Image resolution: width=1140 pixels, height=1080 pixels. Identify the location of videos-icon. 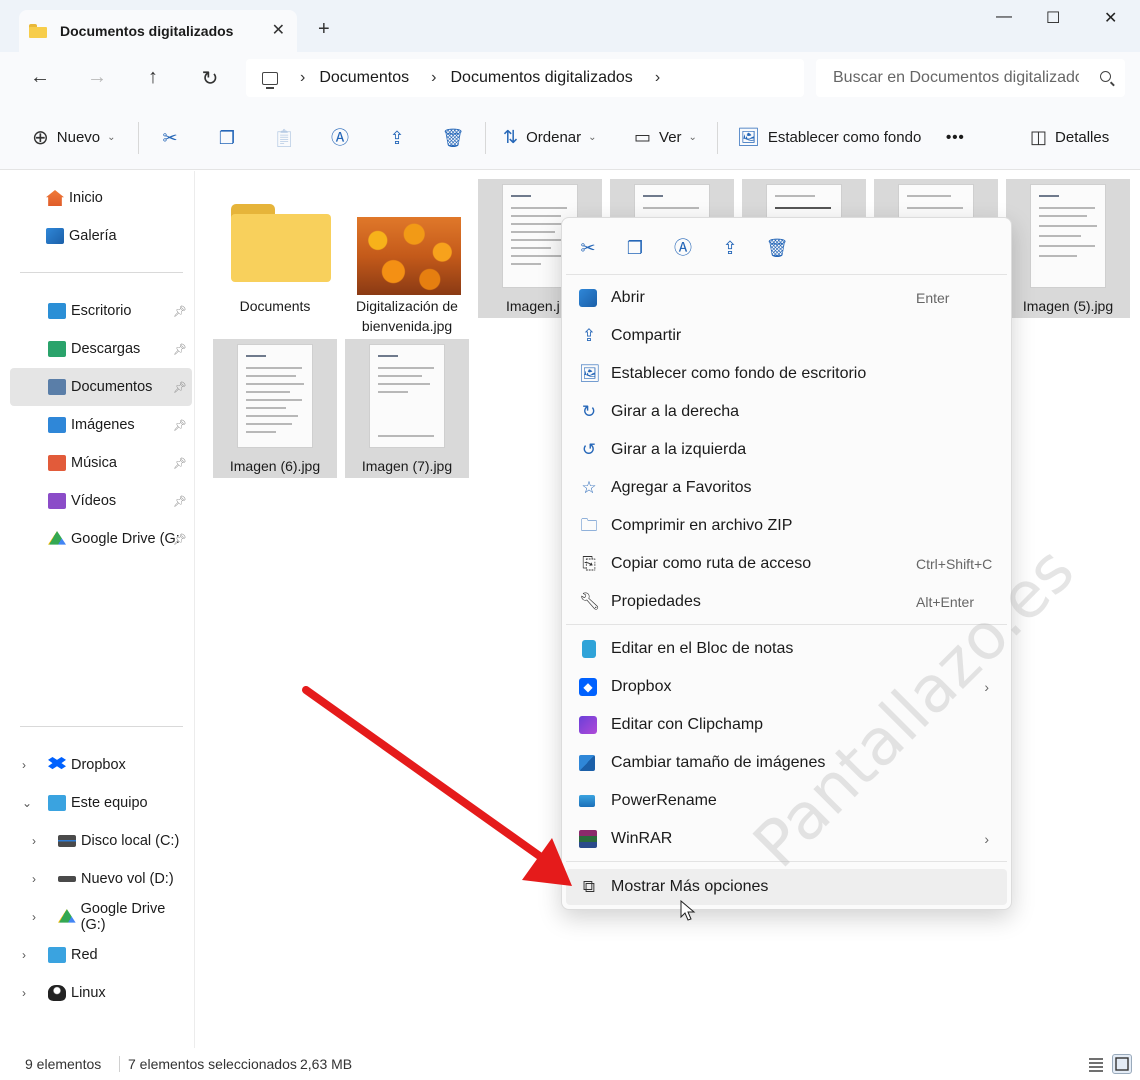
(57, 501).